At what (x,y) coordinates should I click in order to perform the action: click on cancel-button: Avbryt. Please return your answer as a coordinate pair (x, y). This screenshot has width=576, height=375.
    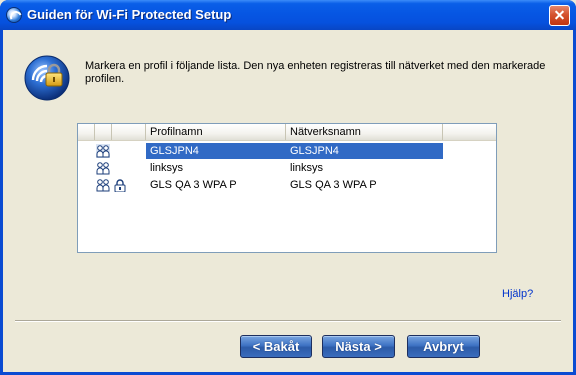
    Looking at the image, I should click on (443, 346).